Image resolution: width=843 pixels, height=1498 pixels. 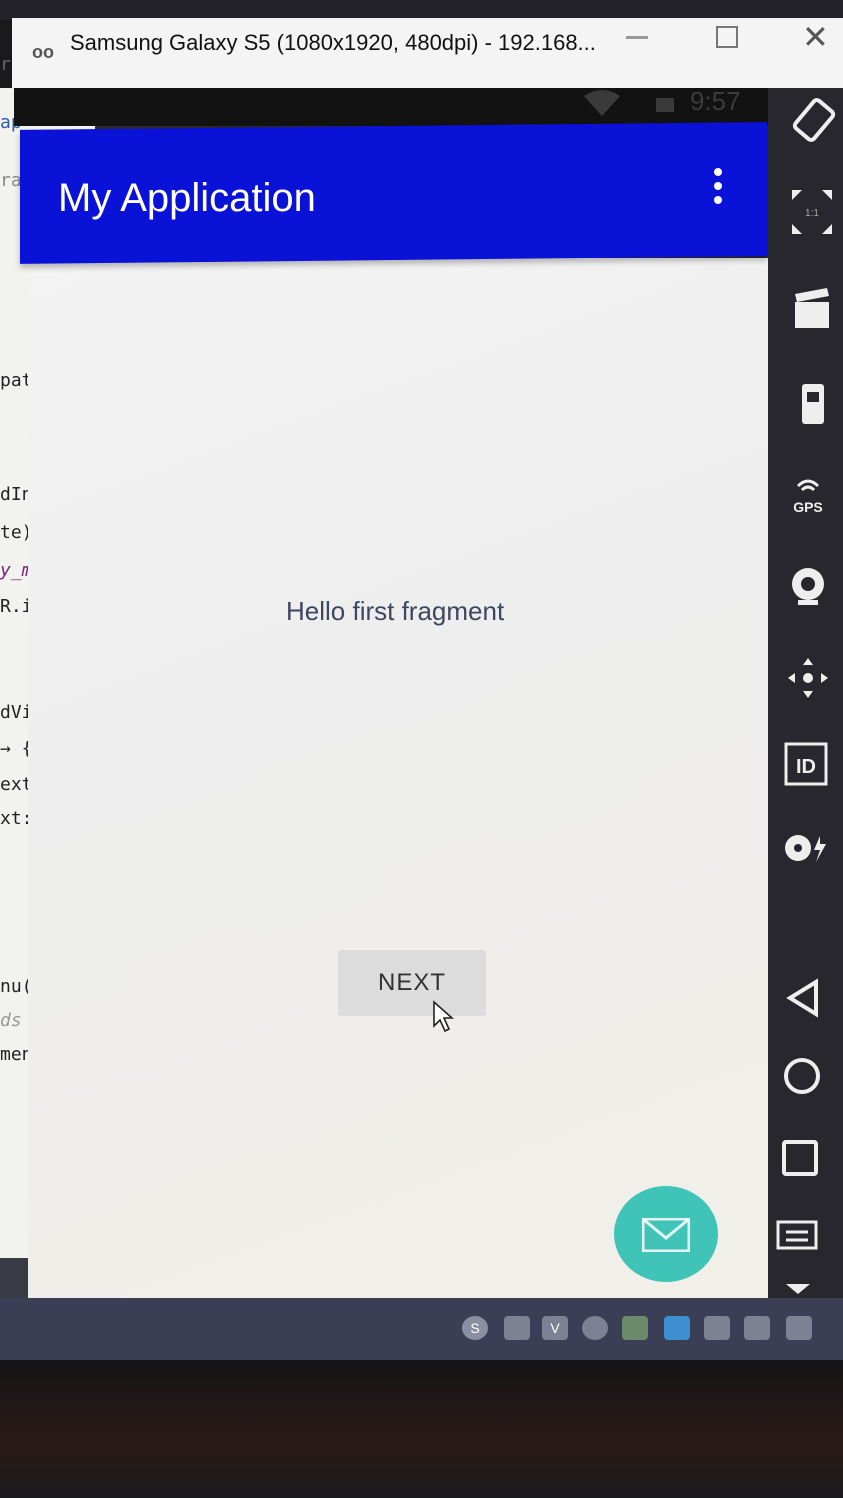 What do you see at coordinates (718, 188) in the screenshot?
I see `overflow-menu-icon` at bounding box center [718, 188].